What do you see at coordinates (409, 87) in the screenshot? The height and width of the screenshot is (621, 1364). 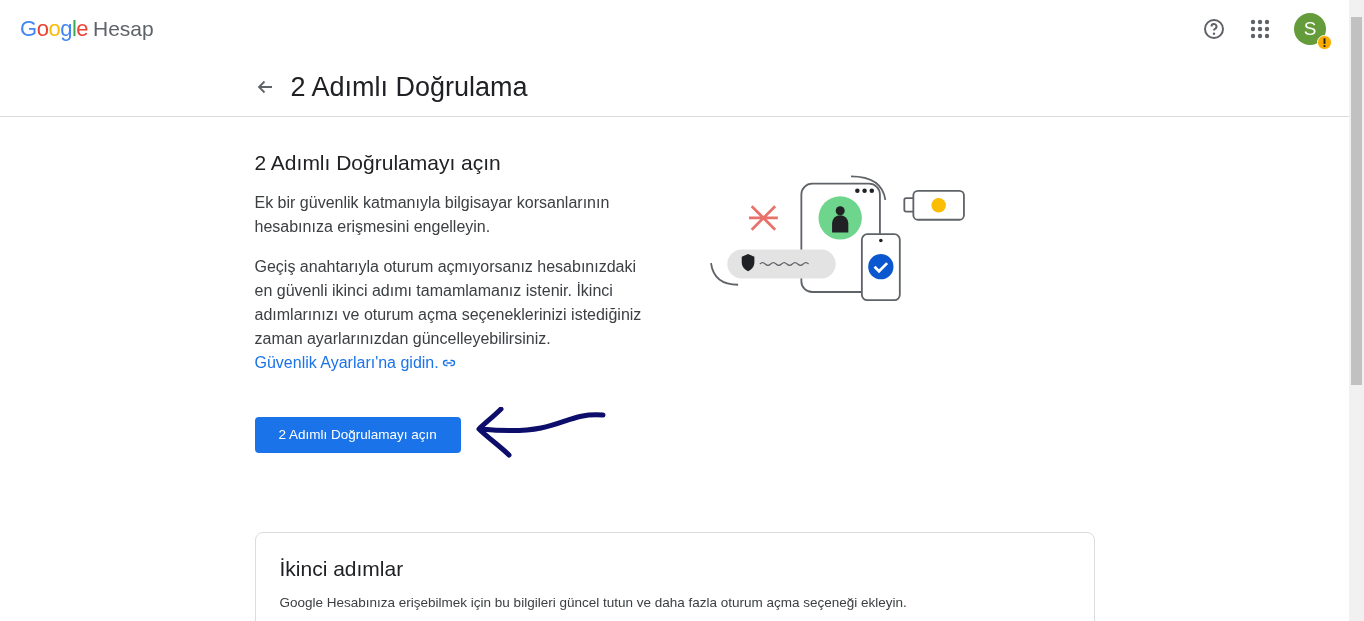 I see `page-title: 2 Adımlı Doğrulama` at bounding box center [409, 87].